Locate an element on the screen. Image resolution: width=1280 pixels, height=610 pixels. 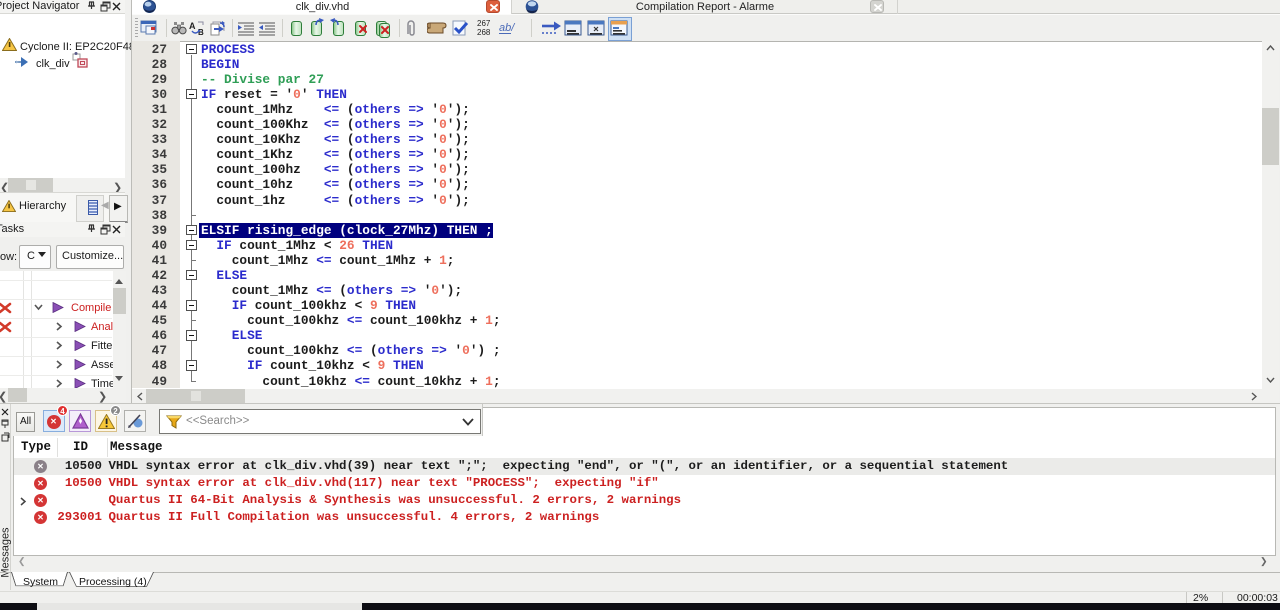
svg-text: A is located at coordinates (192, 26).